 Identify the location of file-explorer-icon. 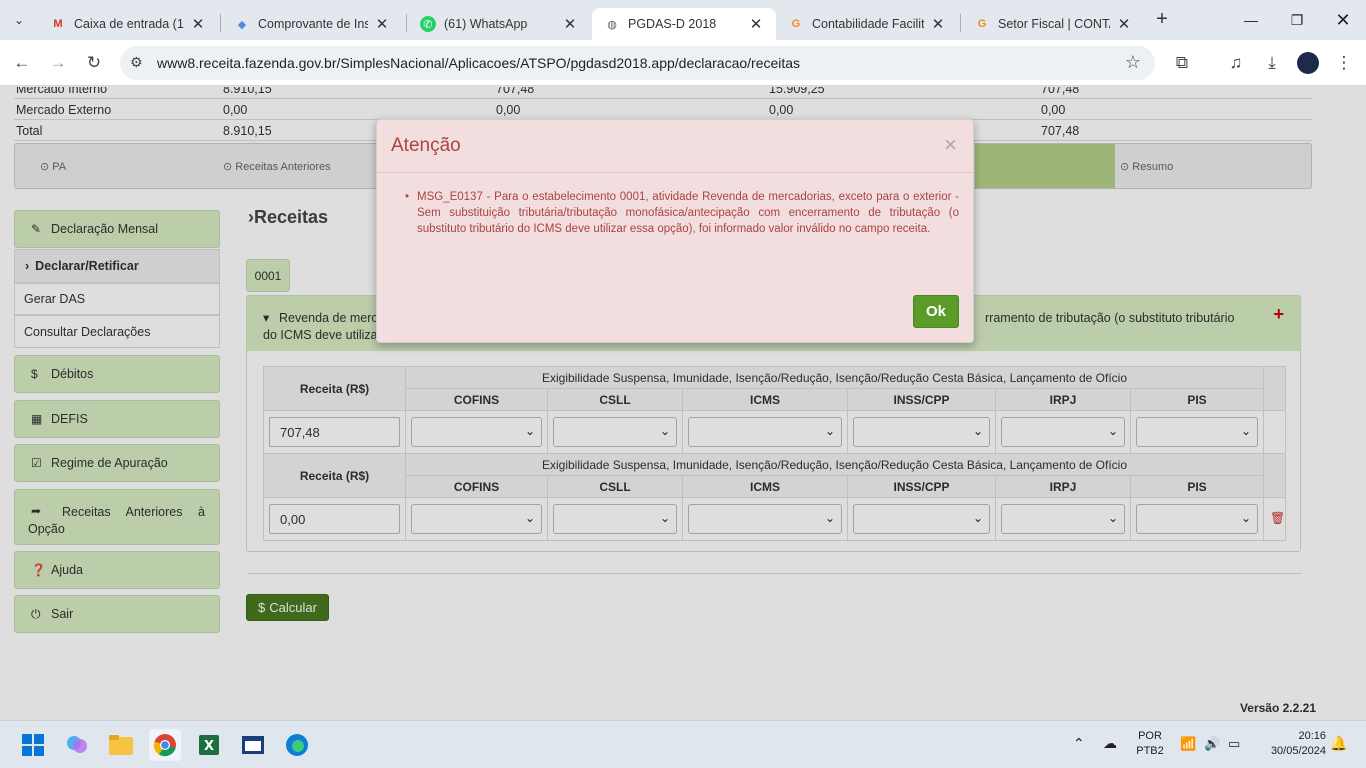
(121, 745).